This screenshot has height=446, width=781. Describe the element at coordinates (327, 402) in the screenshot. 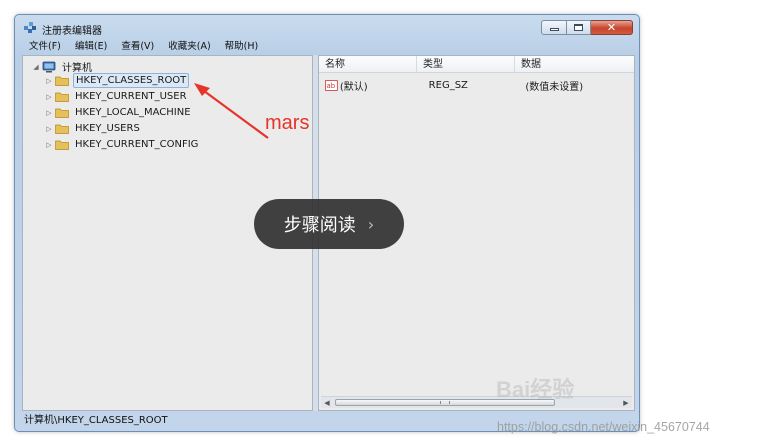

I see `scroll-left-icon: ◀` at that location.